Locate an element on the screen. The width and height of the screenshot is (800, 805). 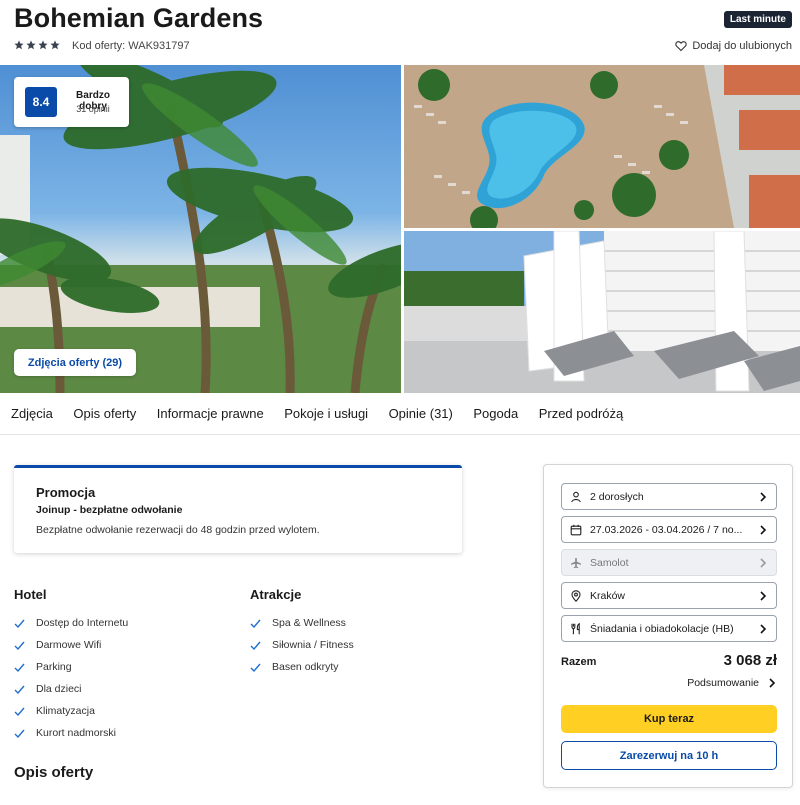
add-to-favorites-button: Dodaj do ulubionych is located at coordinates (733, 46).